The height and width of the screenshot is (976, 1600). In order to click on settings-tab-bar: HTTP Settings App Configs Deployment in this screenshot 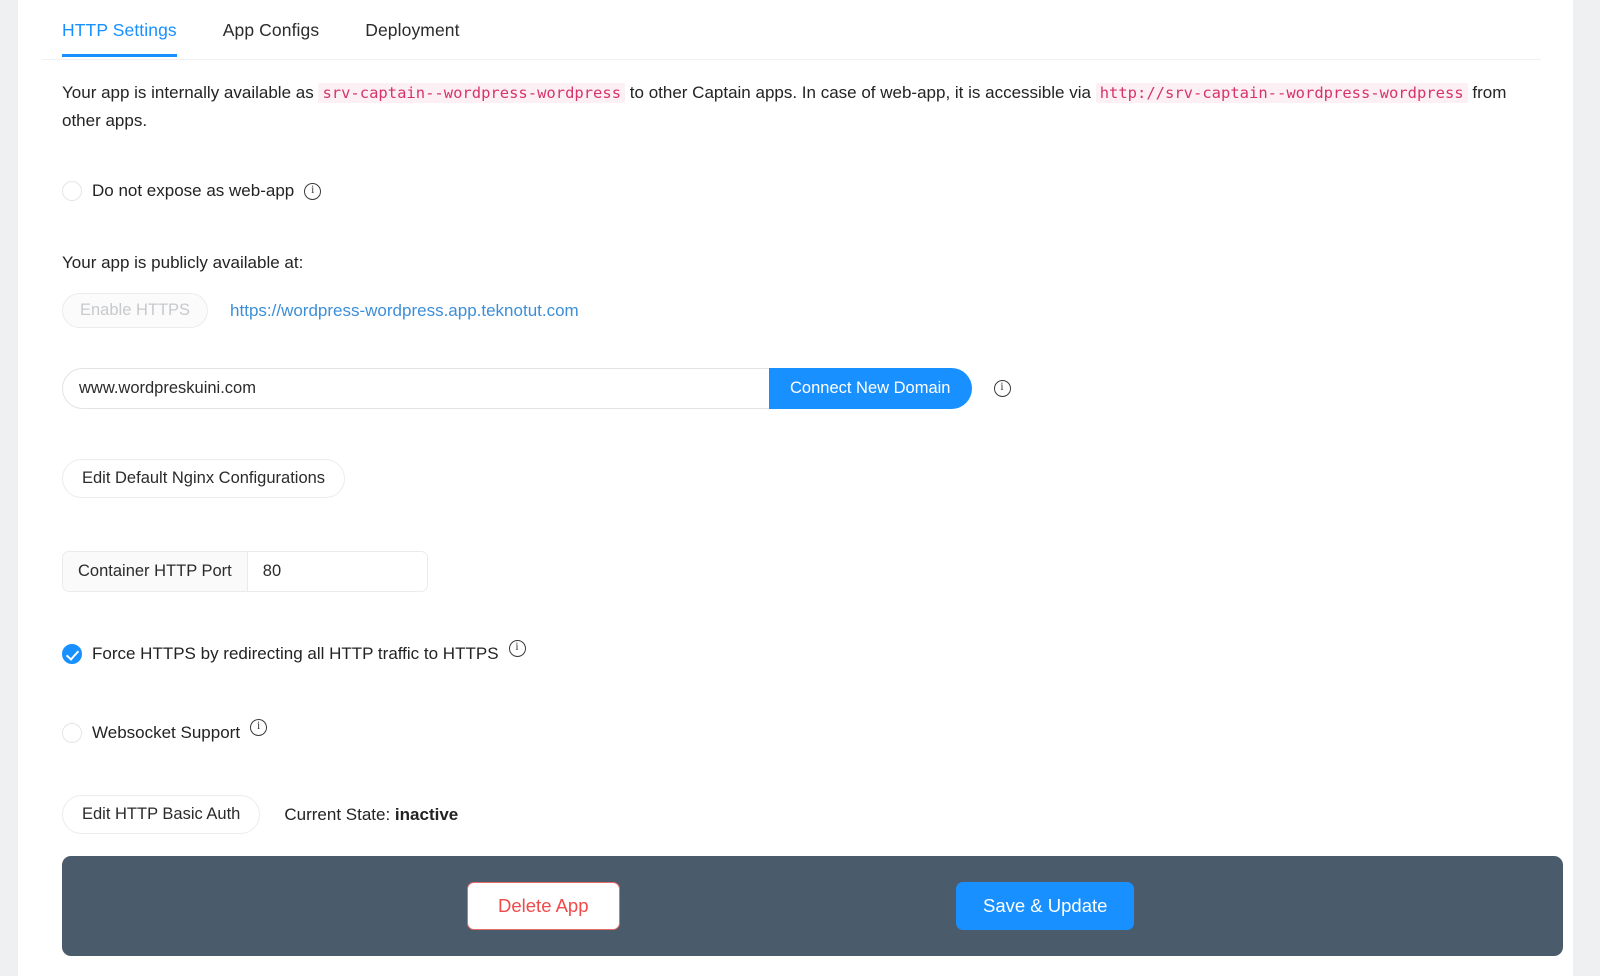, I will do `click(795, 30)`.